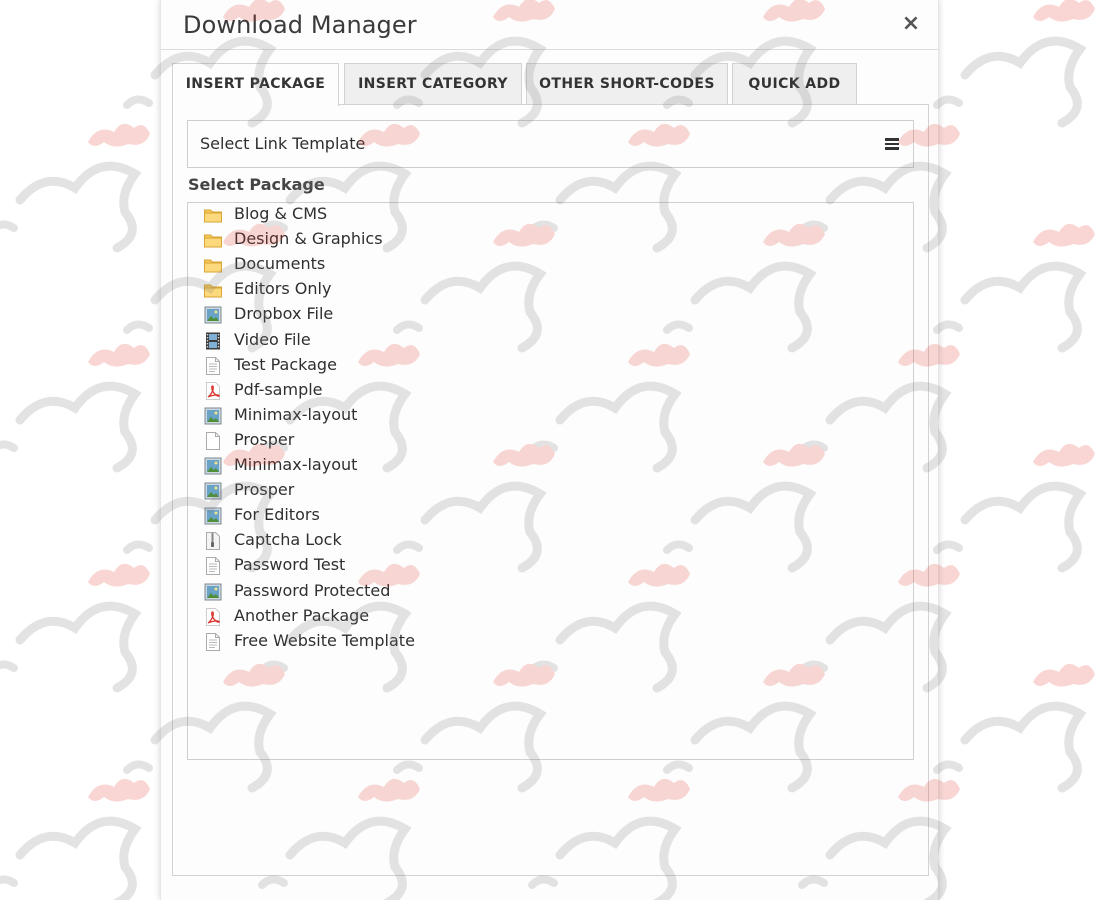 Image resolution: width=1100 pixels, height=900 pixels. I want to click on video-file-icon, so click(213, 341).